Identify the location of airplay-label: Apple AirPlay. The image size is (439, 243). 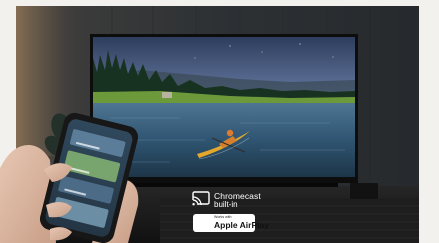
(241, 225).